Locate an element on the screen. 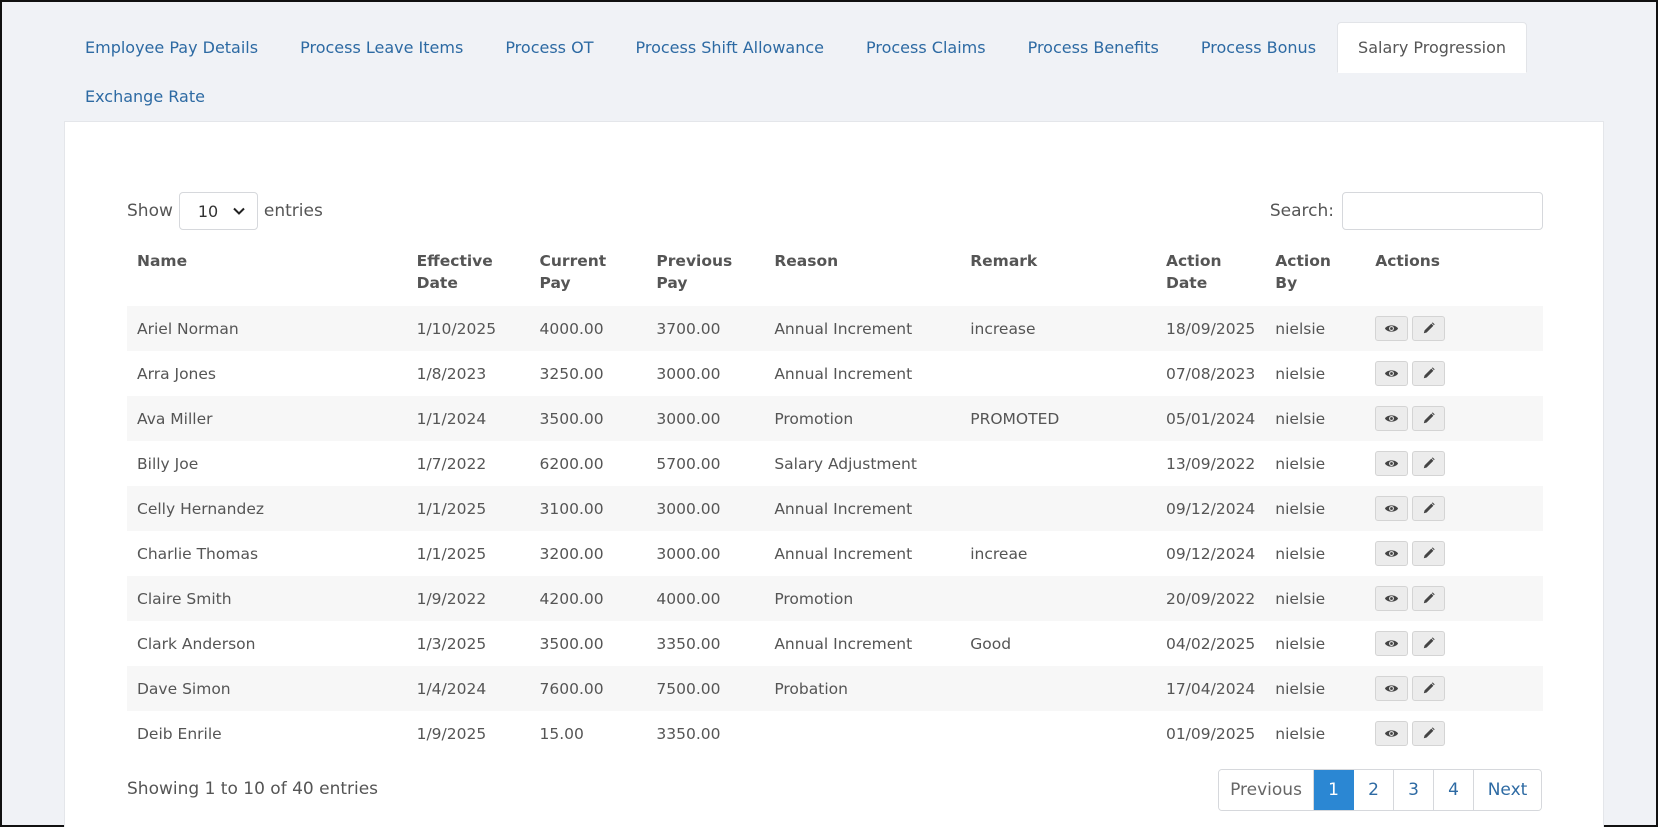 Image resolution: width=1658 pixels, height=827 pixels. cell-current-pay: 3200.00 is located at coordinates (571, 553).